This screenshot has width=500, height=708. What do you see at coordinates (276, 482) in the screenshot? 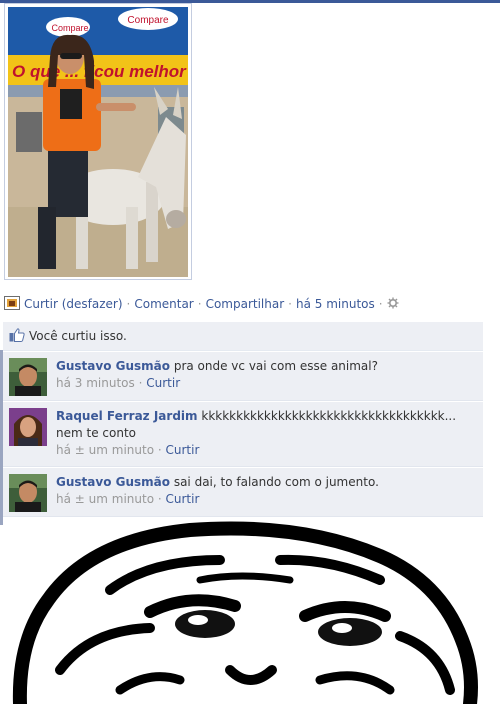
I see `comment-text: sai dai, to falando com o jumento.` at bounding box center [276, 482].